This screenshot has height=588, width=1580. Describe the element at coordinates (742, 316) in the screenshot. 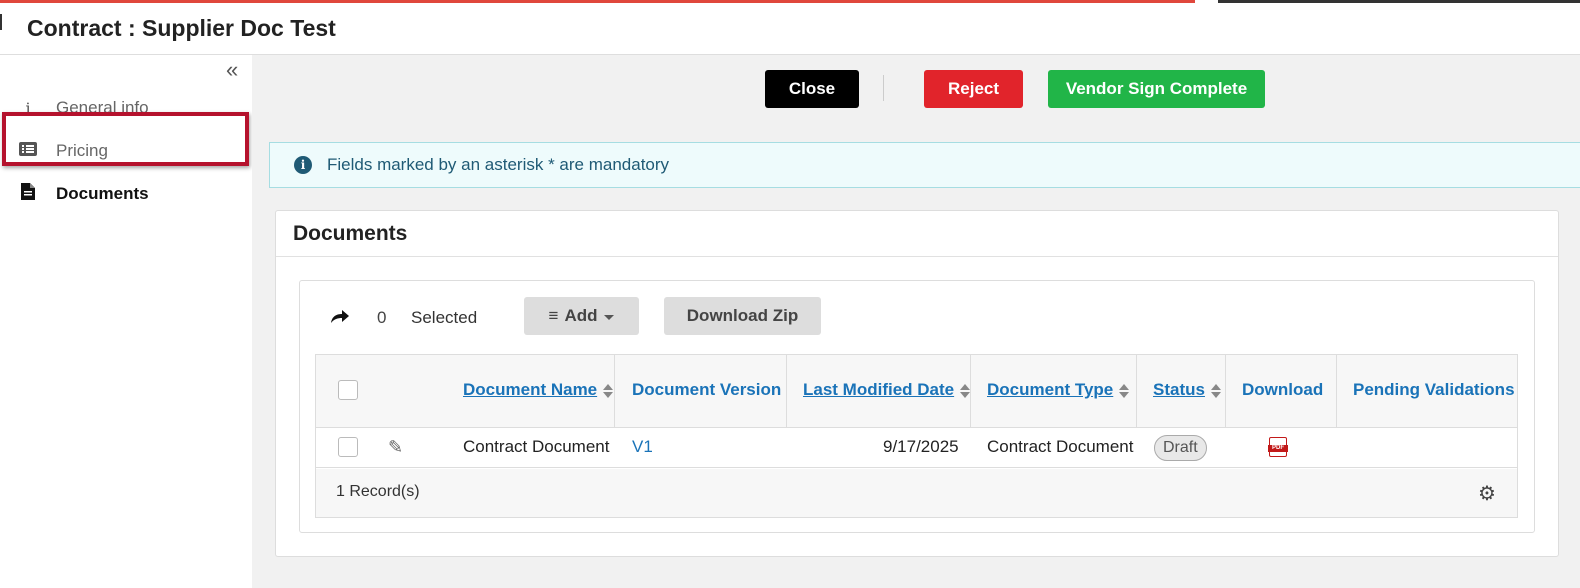

I see `download-zip-button: Download Zip` at that location.